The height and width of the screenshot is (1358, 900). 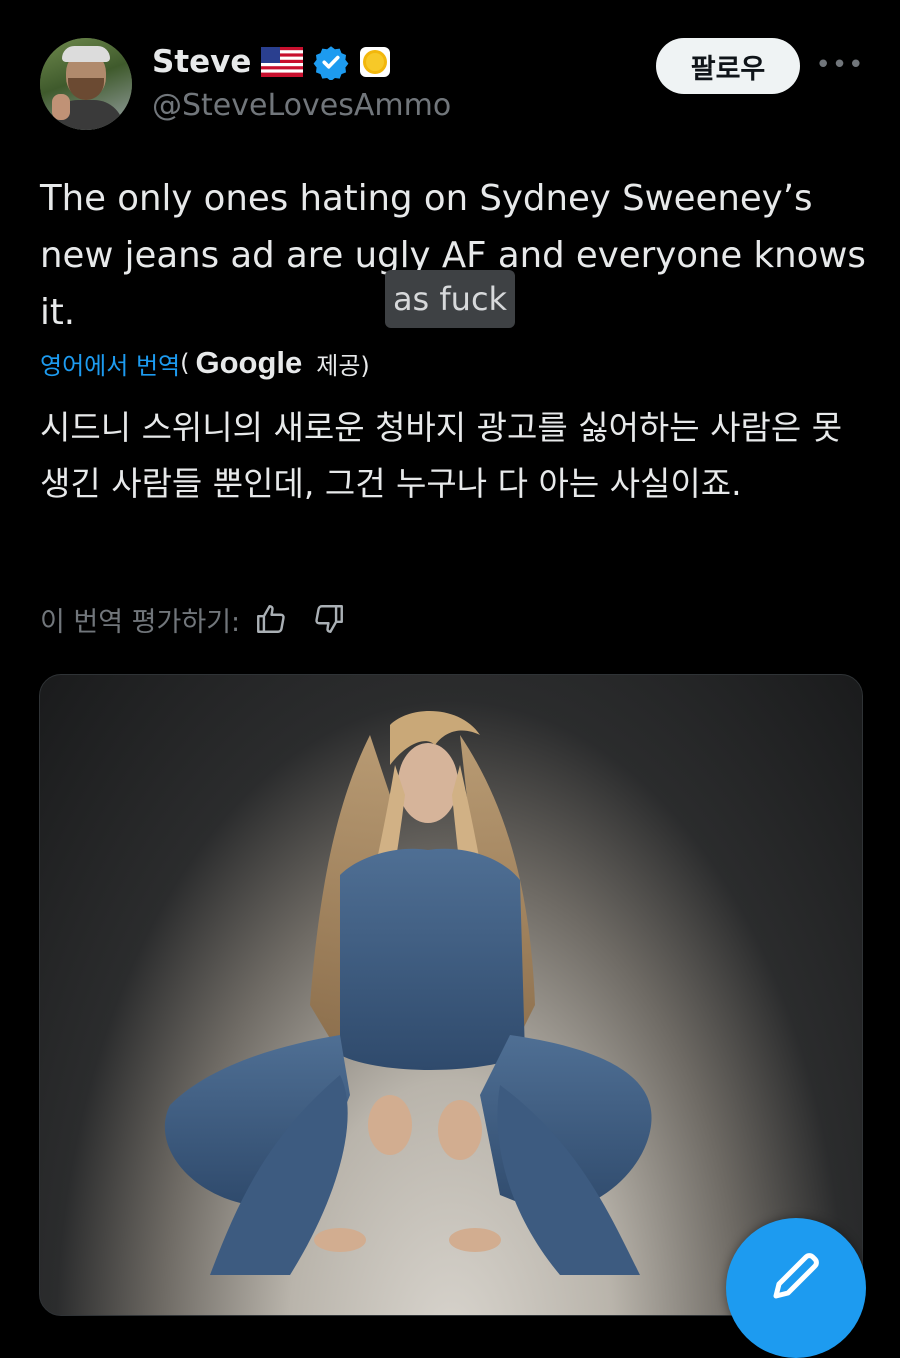 What do you see at coordinates (140, 622) in the screenshot?
I see `rate-translation-label: 이 번역 평가하기:` at bounding box center [140, 622].